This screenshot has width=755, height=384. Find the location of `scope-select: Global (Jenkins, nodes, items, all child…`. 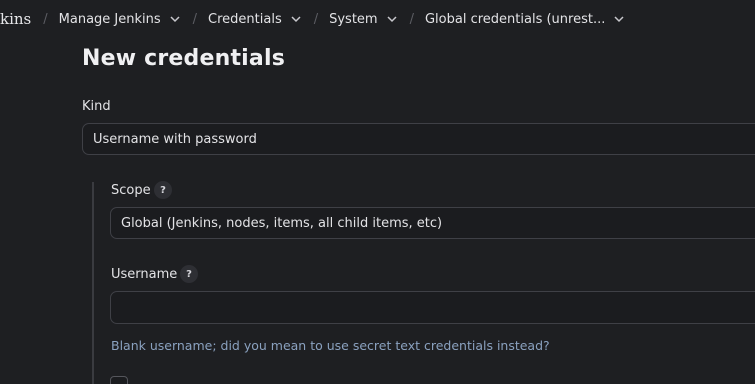

scope-select: Global (Jenkins, nodes, items, all child… is located at coordinates (432, 223).